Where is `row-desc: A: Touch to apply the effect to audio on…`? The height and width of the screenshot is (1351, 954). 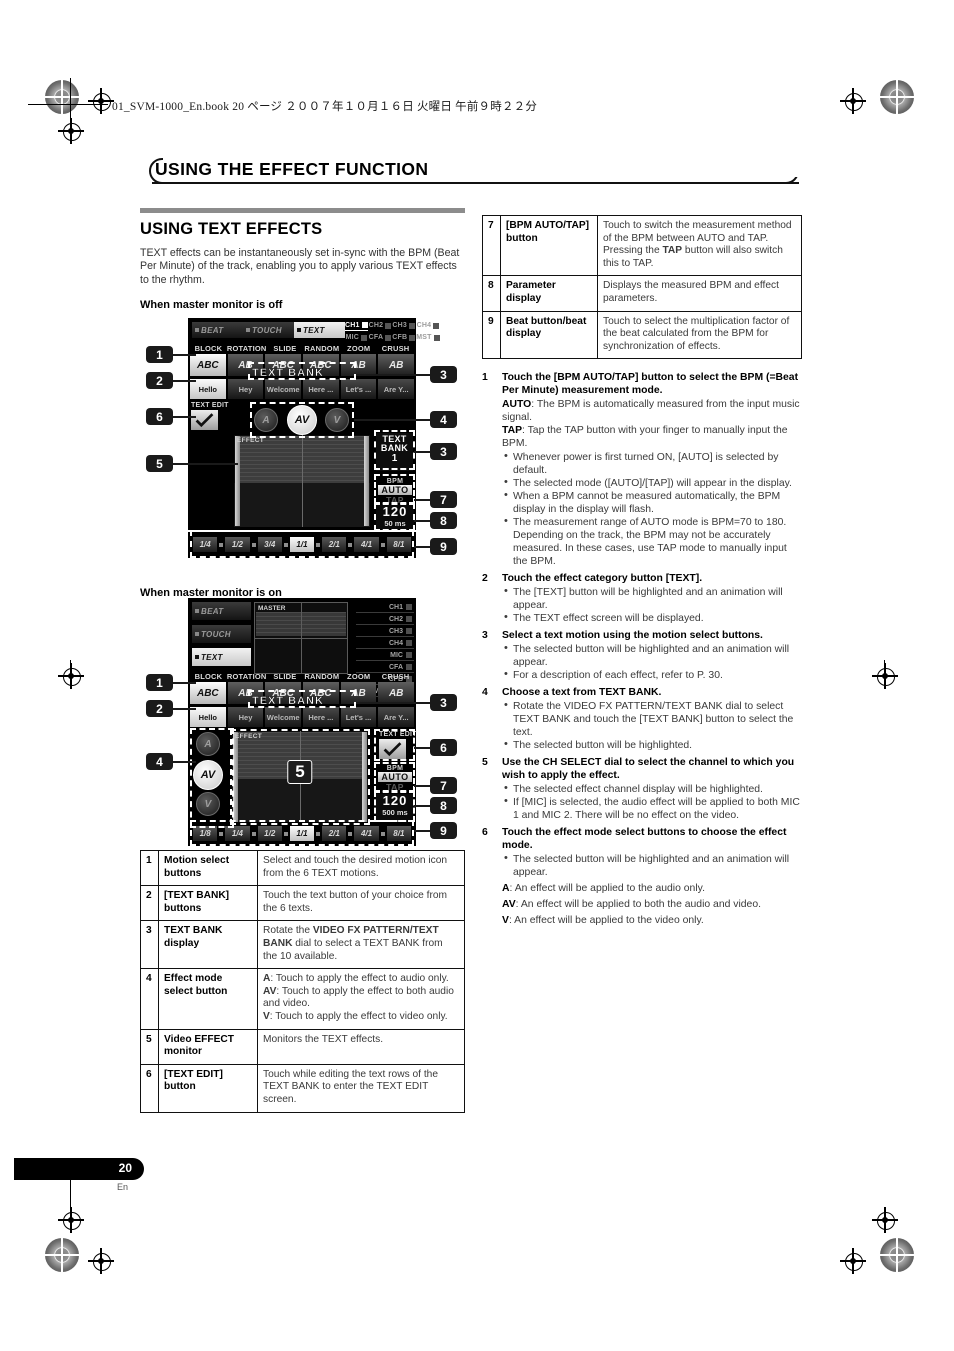
row-desc: A: Touch to apply the effect to audio on… is located at coordinates (361, 999).